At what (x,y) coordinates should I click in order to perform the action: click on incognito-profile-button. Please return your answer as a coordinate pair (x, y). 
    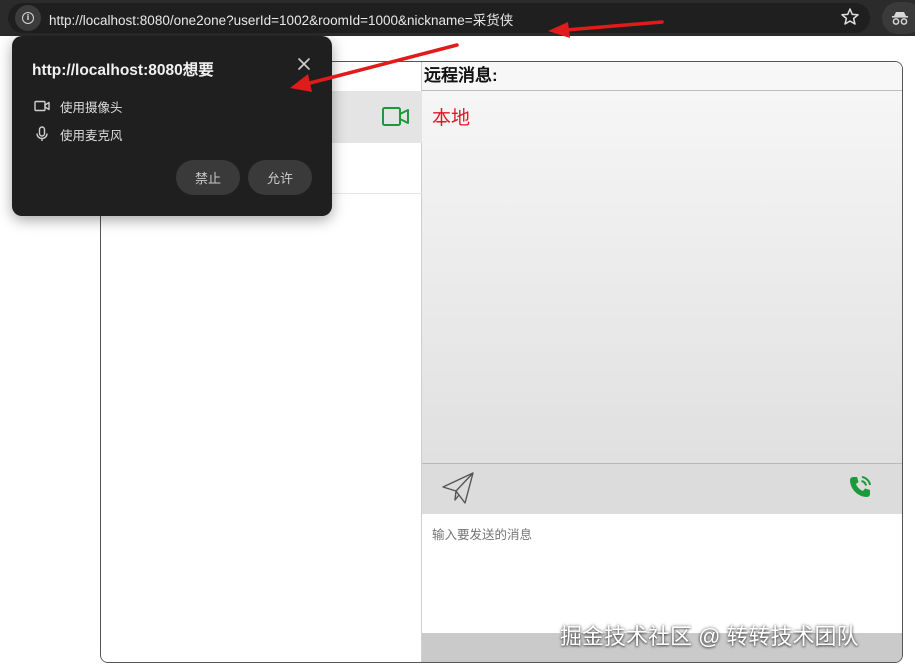
    Looking at the image, I should click on (898, 18).